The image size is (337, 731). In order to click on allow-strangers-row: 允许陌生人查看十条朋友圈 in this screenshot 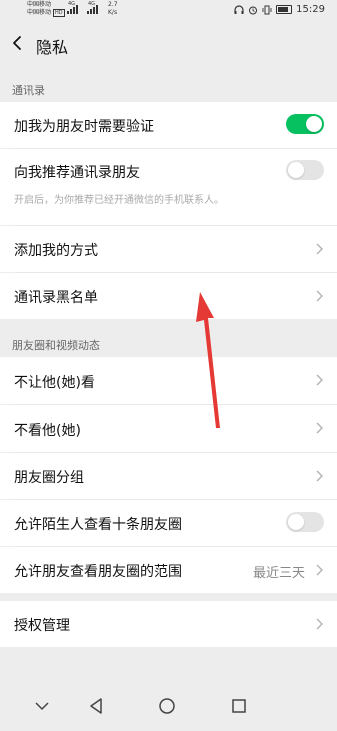, I will do `click(168, 523)`.